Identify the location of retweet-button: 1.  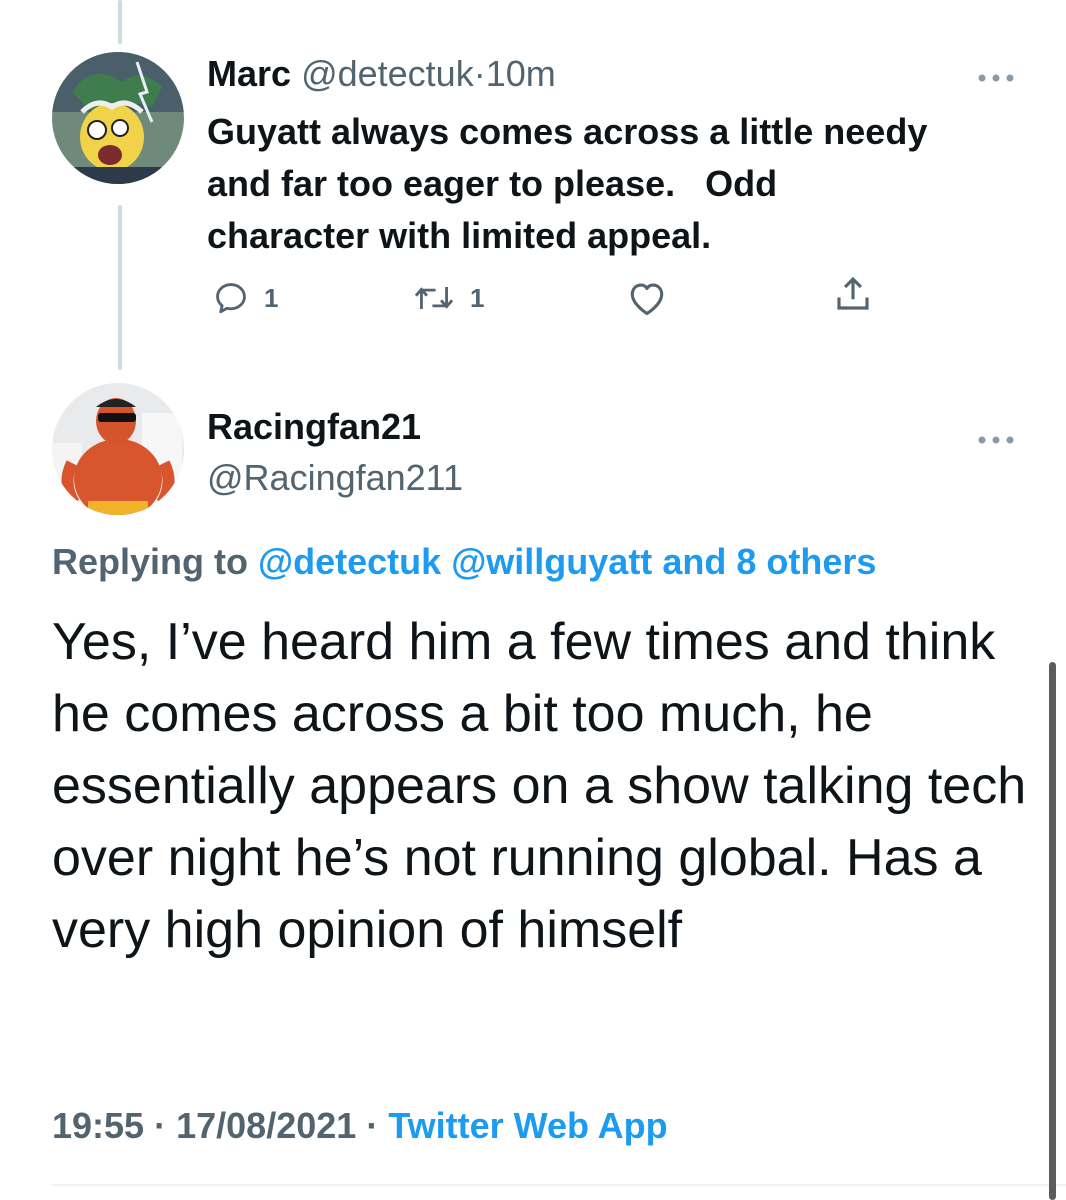
(448, 298).